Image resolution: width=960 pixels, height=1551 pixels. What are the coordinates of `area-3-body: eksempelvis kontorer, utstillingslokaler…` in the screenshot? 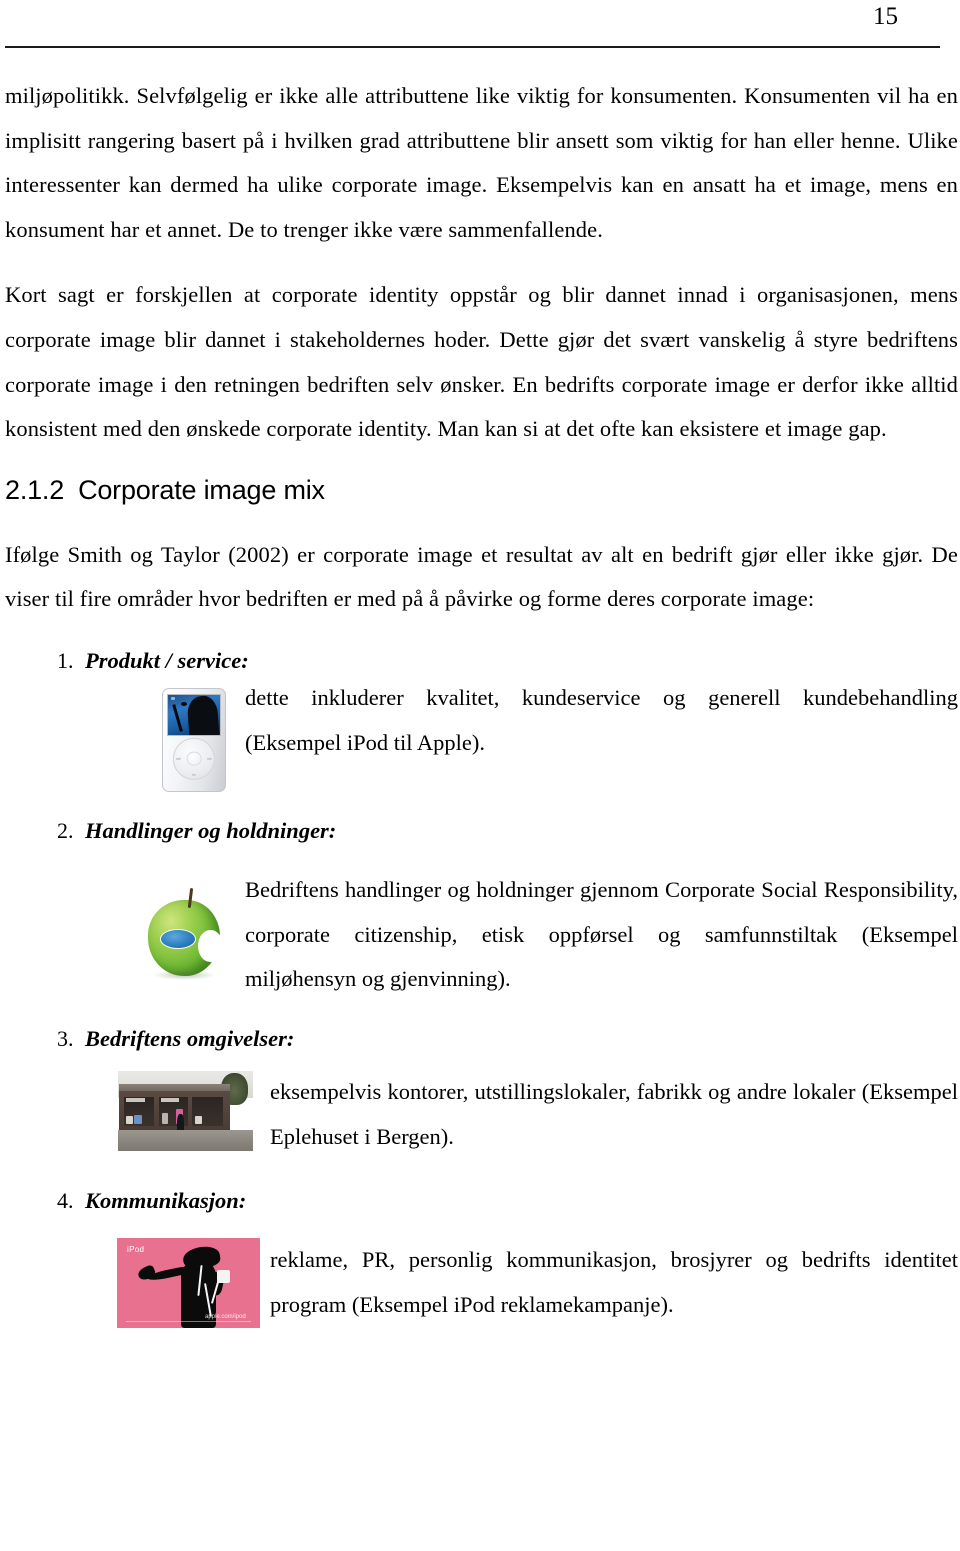 It's located at (481, 1118).